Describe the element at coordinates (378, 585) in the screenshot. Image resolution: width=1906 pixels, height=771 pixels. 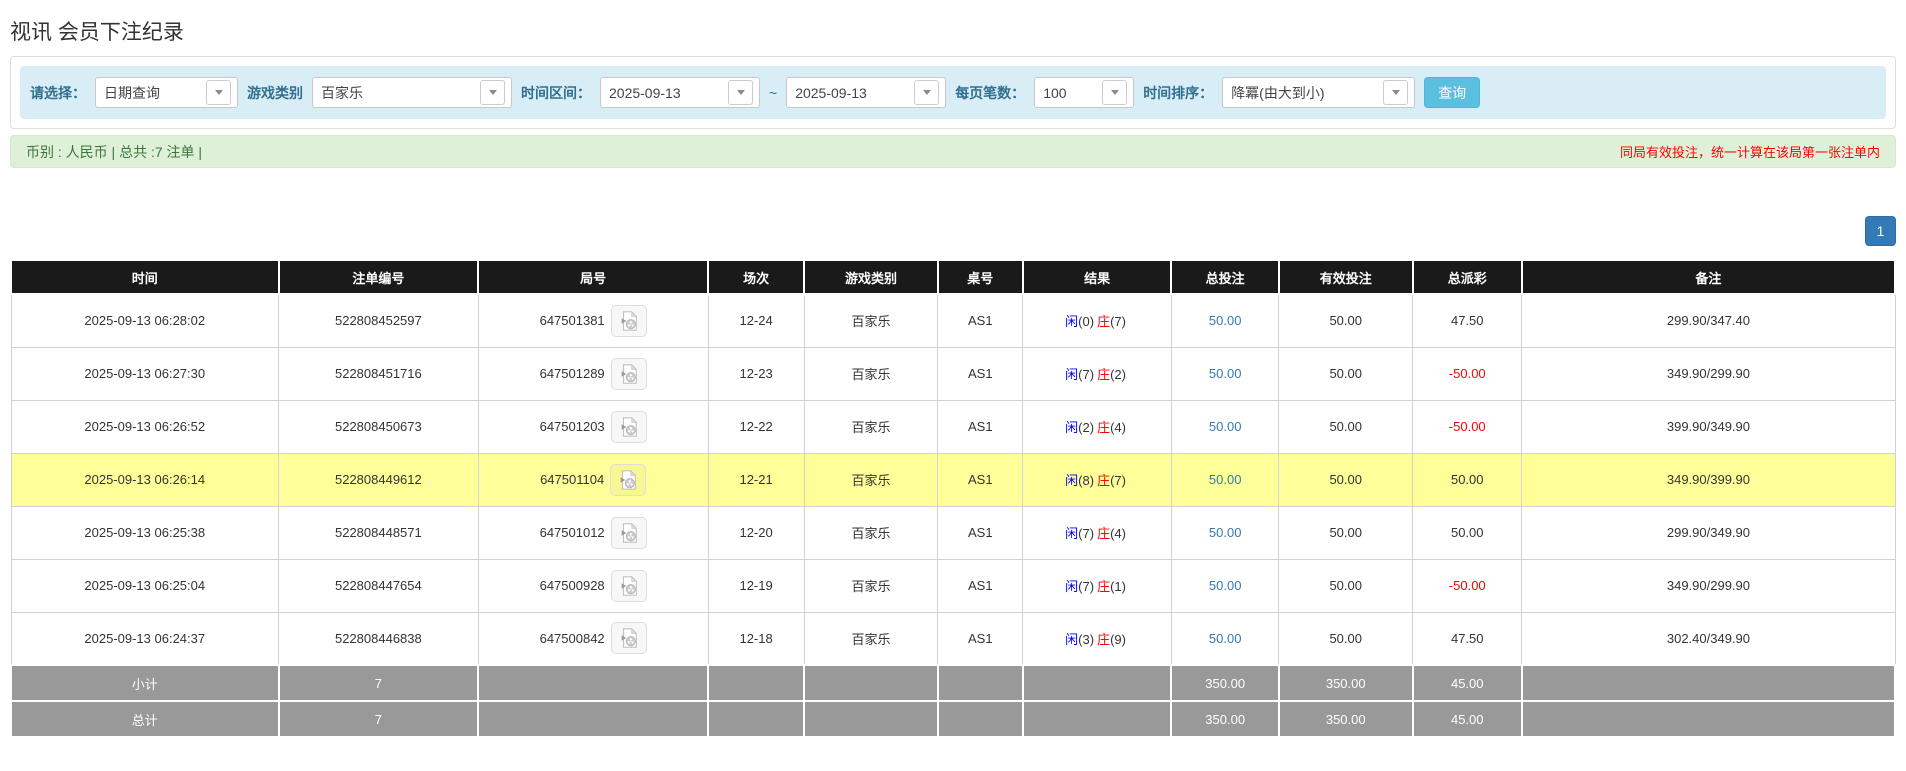
I see `bet-id-cell: 522808447654` at that location.